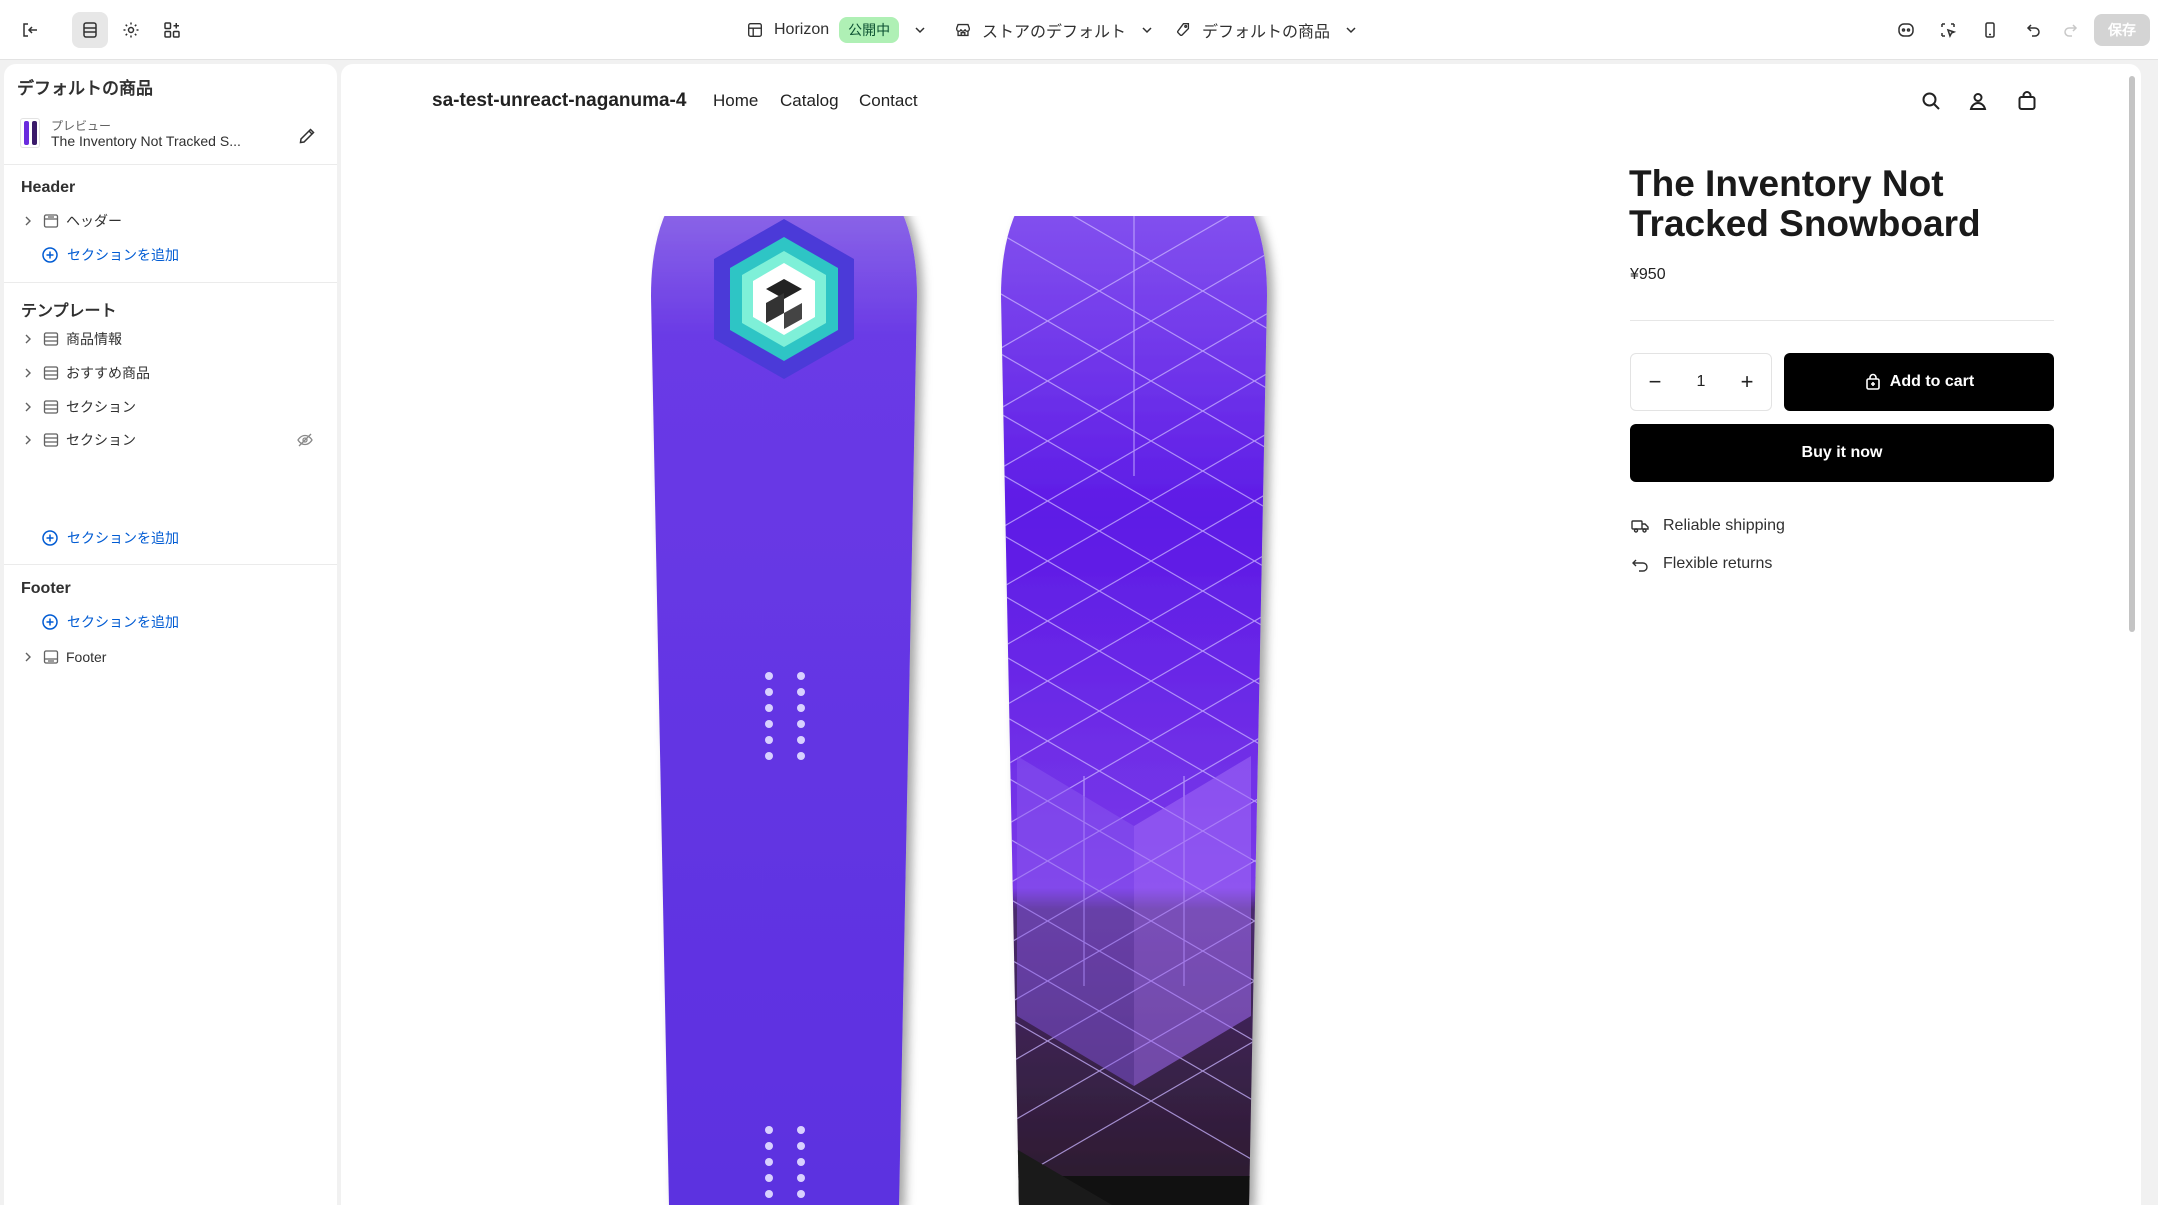 This screenshot has width=2158, height=1205. I want to click on section-item-section-2: セクション, so click(170, 440).